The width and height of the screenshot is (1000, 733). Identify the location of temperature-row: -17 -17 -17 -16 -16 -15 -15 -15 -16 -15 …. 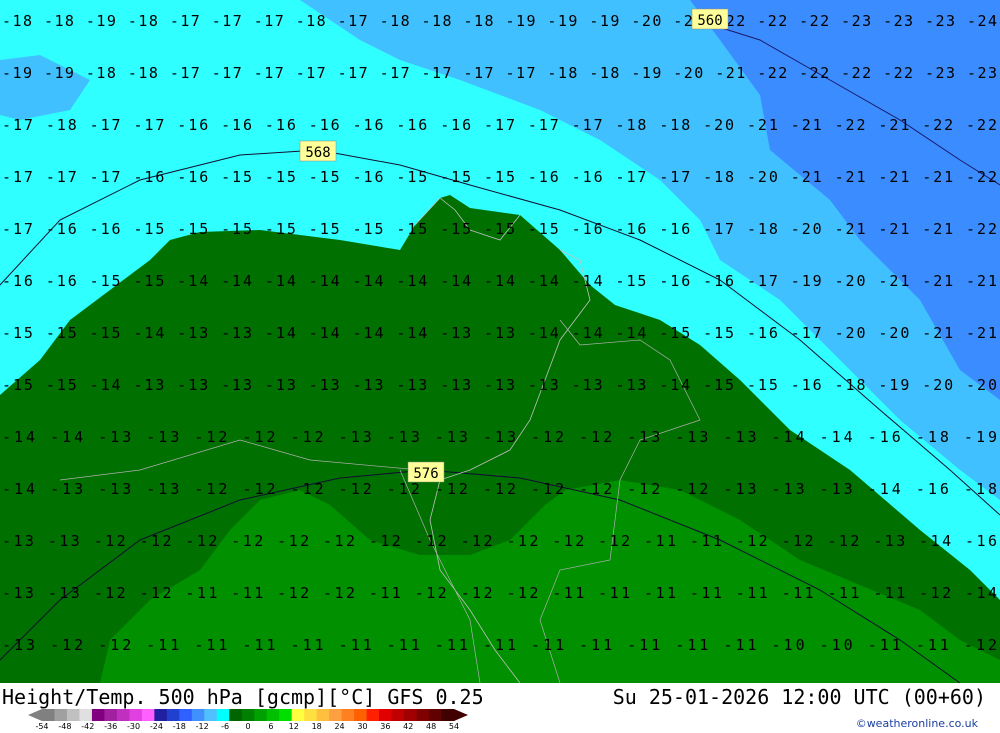
(499, 177).